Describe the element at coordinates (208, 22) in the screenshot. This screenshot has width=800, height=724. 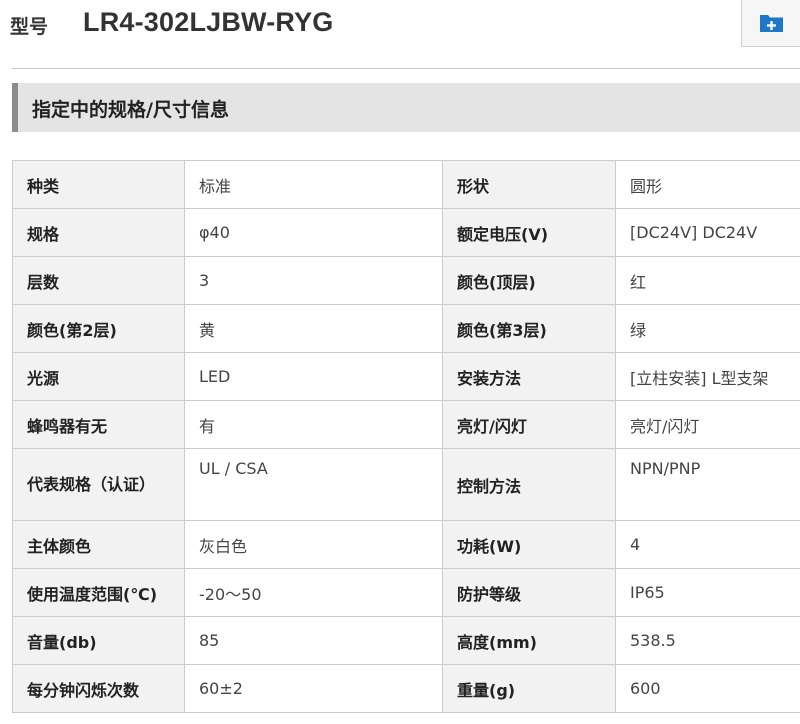
I see `model-name: LR4-302LJBW-RYG` at that location.